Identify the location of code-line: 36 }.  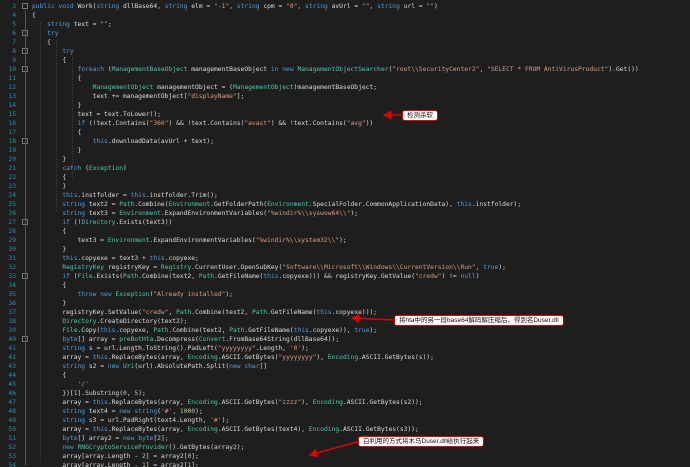
(345, 303).